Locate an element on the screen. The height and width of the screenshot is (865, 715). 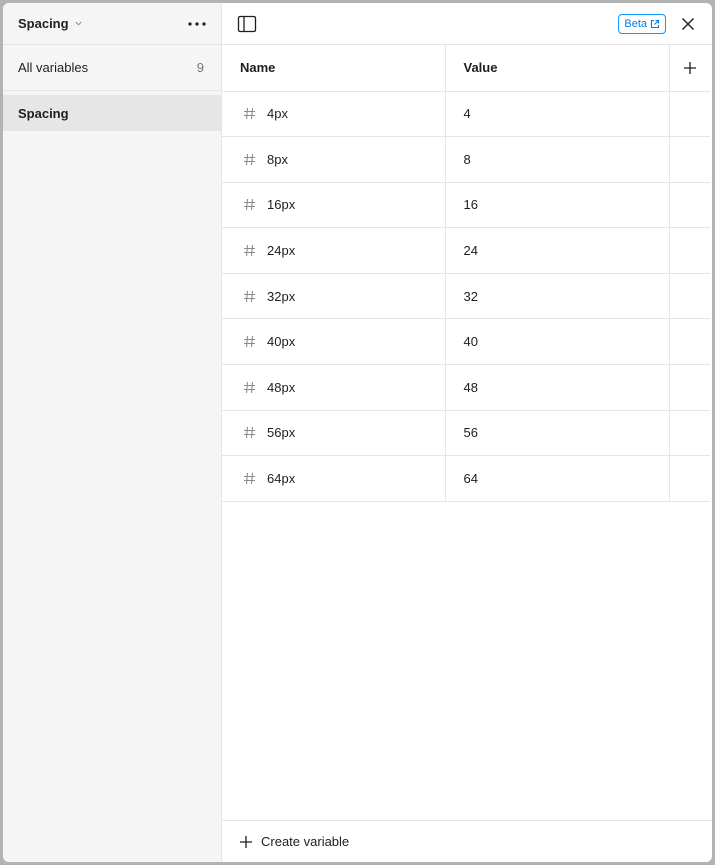
variable-value-cell: 64 is located at coordinates (557, 478).